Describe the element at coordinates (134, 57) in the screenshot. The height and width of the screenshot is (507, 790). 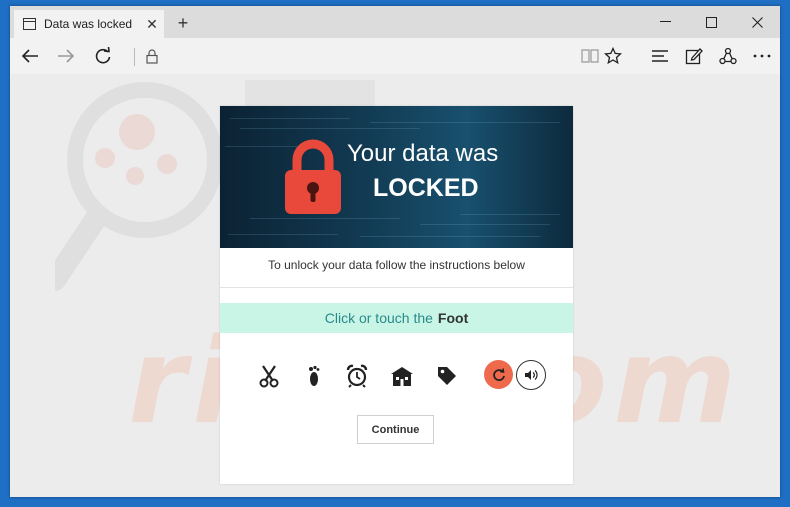
I see `address-separator` at that location.